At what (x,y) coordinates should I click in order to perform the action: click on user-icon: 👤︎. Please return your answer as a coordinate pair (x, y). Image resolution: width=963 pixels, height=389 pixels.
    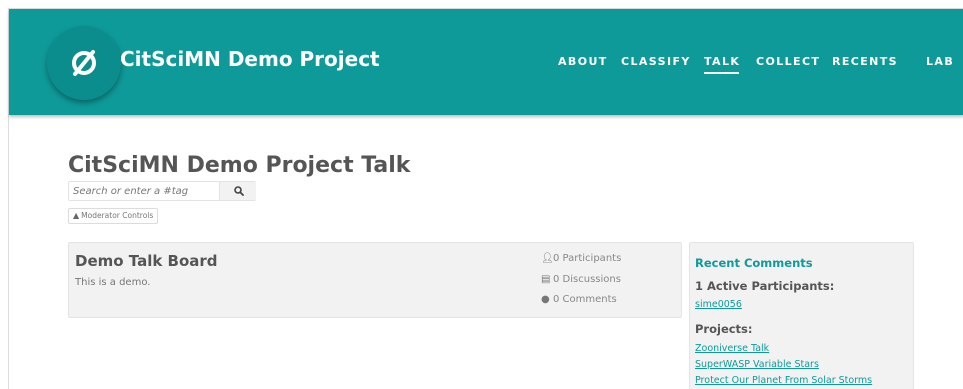
    Looking at the image, I should click on (547, 258).